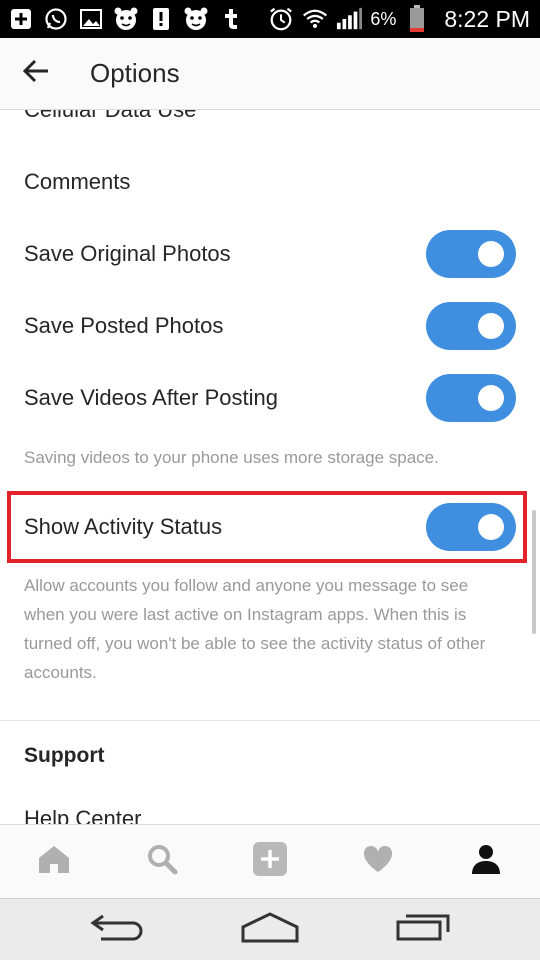 This screenshot has height=960, width=540. Describe the element at coordinates (77, 181) in the screenshot. I see `row-label: Comments` at that location.